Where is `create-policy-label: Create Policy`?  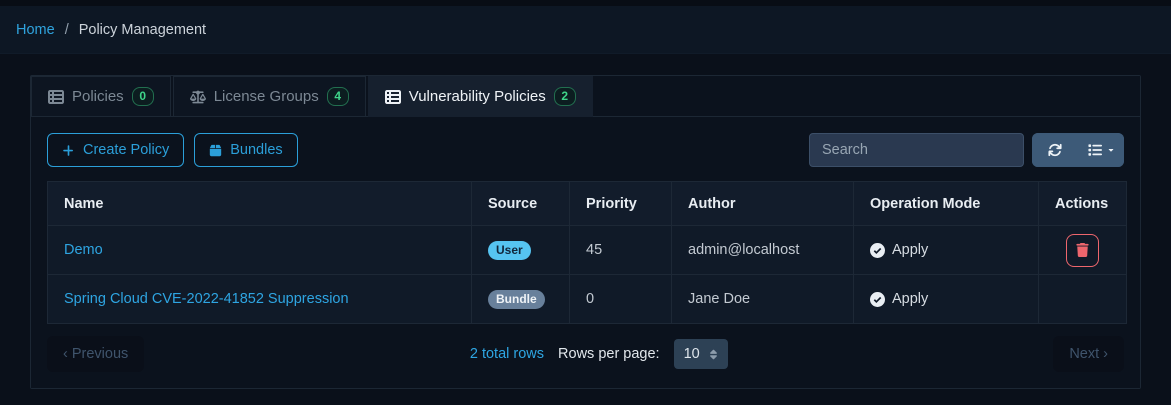
create-policy-label: Create Policy is located at coordinates (126, 150).